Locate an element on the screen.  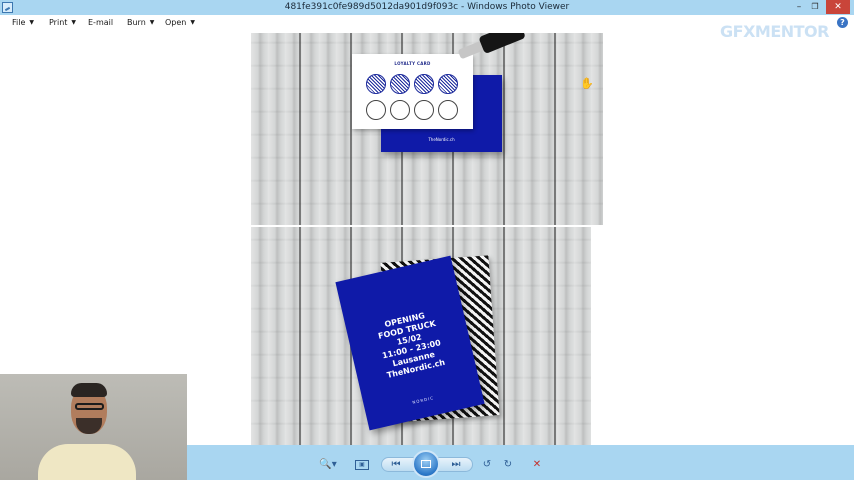
presenter-shirt is located at coordinates (87, 462).